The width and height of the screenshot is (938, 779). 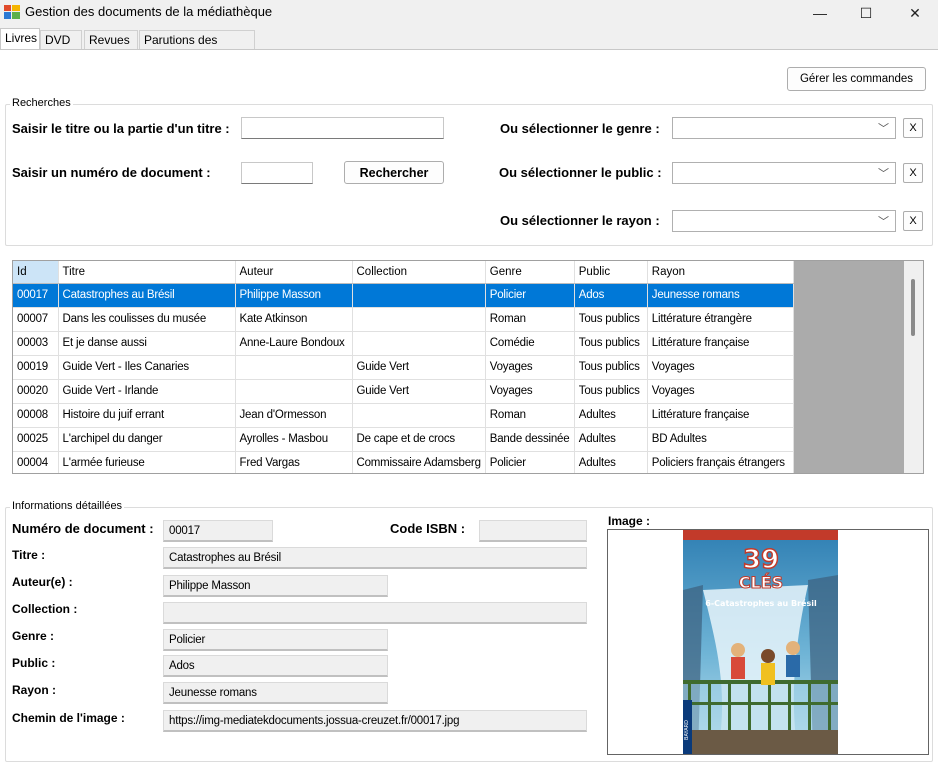 I want to click on column-header-rayon: Rayon, so click(x=720, y=272).